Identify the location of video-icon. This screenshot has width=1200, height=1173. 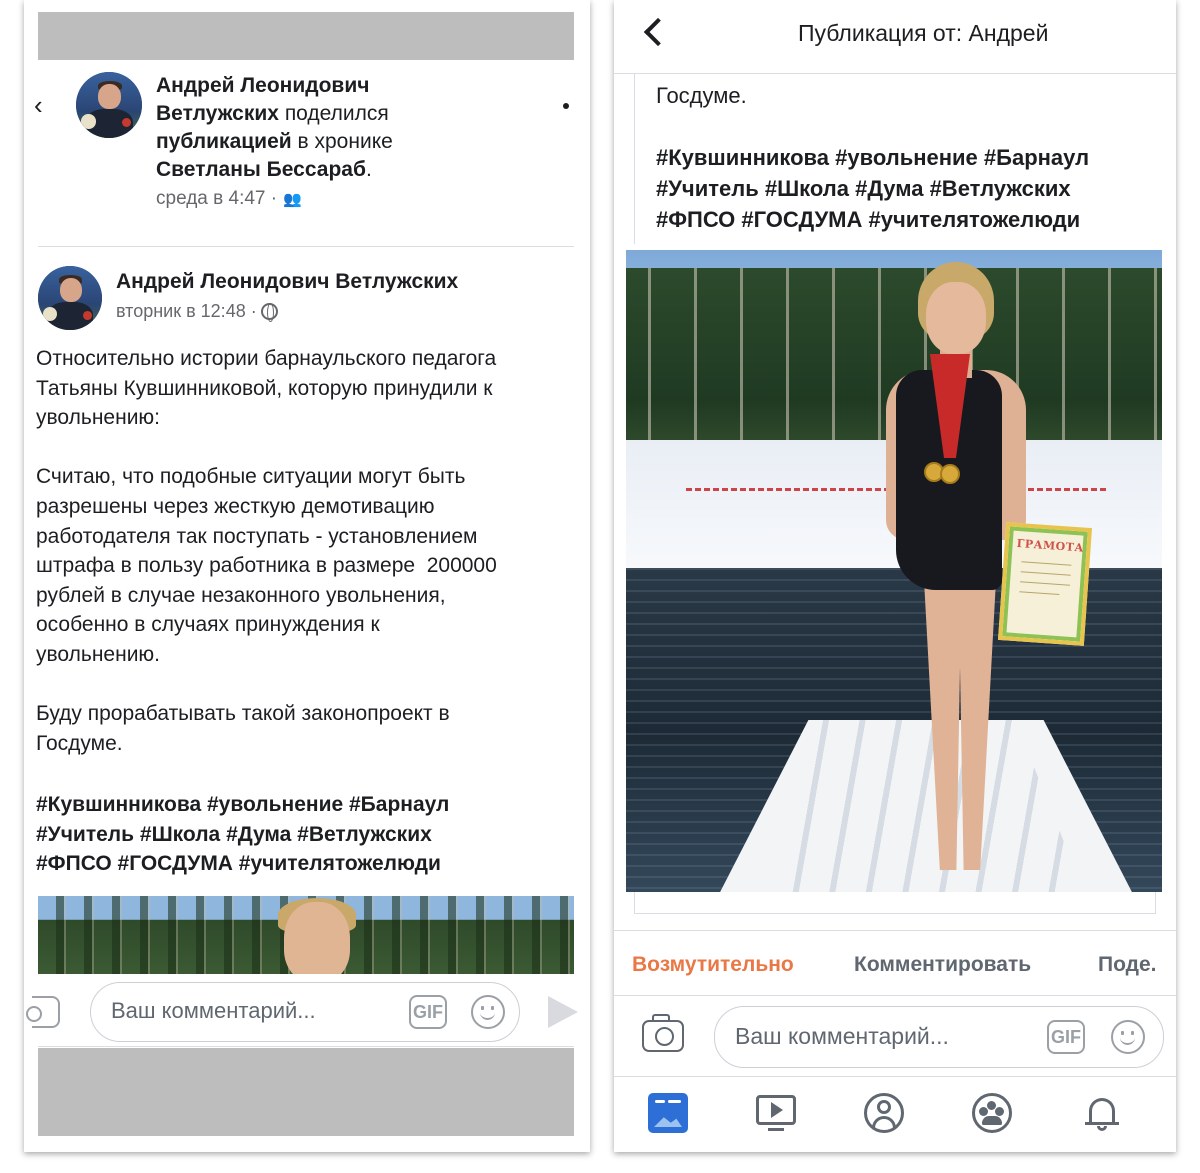
(776, 1113).